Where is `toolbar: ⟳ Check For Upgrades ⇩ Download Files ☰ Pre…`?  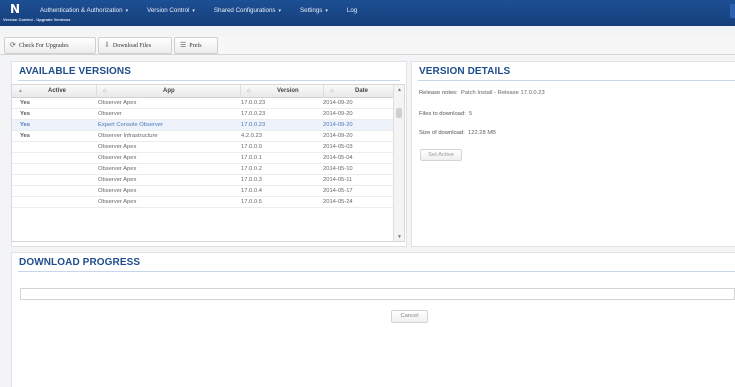
toolbar: ⟳ Check For Upgrades ⇩ Download Files ☰ Pre… is located at coordinates (367, 45).